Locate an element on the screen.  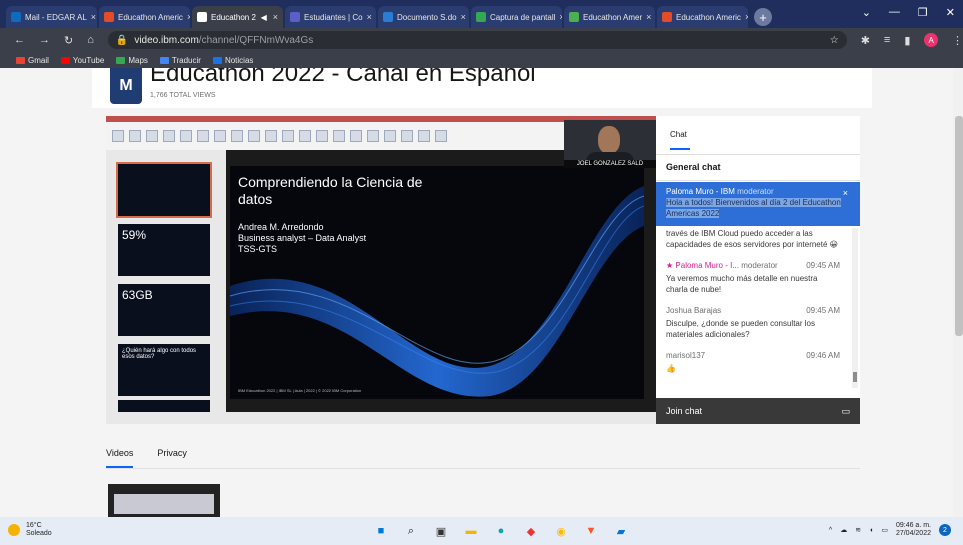
store-icon: ▰ is located at coordinates (621, 531).